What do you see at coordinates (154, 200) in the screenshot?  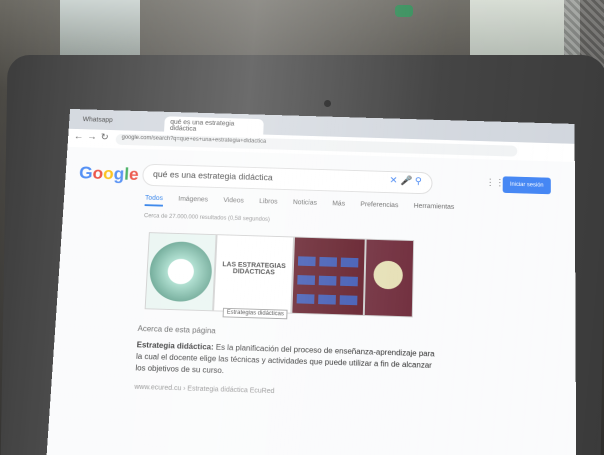 I see `tab-all: Todos` at bounding box center [154, 200].